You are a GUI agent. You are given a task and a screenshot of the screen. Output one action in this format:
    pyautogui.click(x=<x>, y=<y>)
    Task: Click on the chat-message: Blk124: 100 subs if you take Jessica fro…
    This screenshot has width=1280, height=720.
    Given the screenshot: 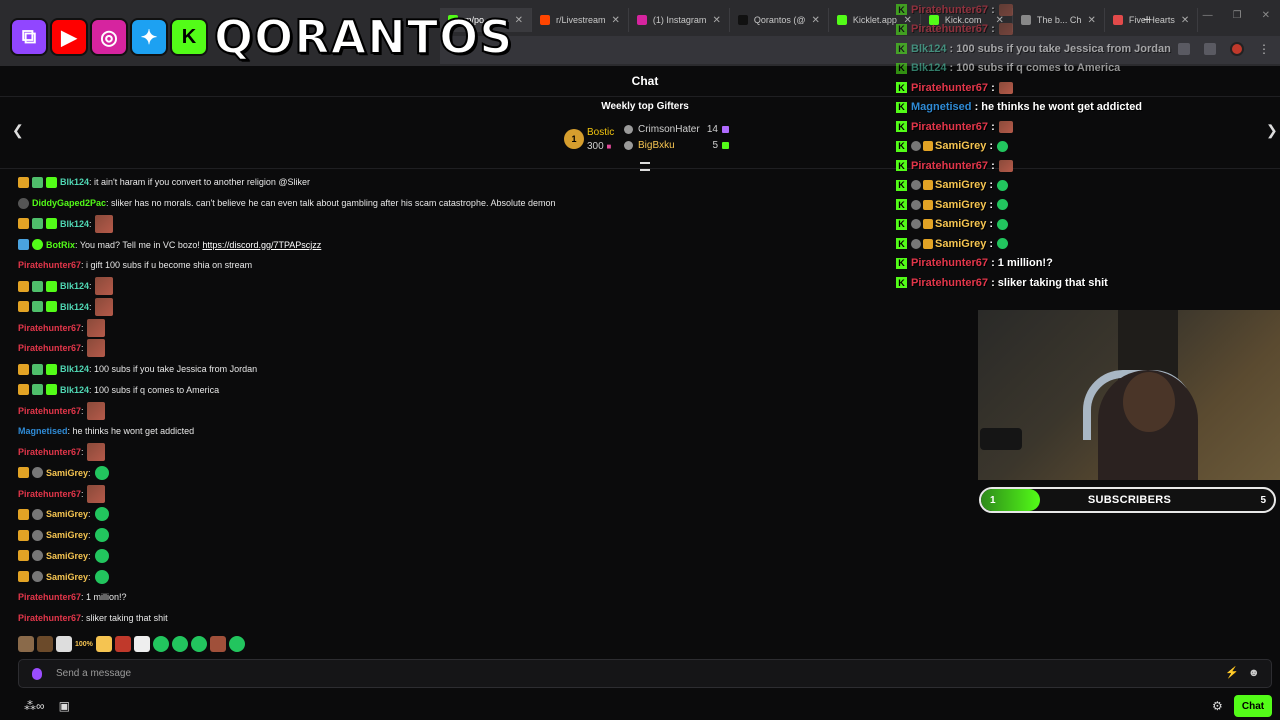 What is the action you would take?
    pyautogui.click(x=458, y=369)
    